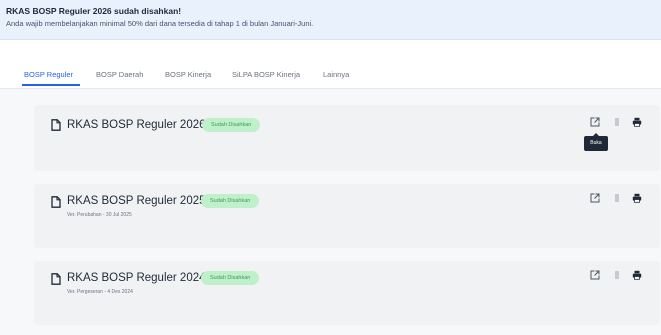  What do you see at coordinates (94, 11) in the screenshot?
I see `alert-title: RKAS BOSP Reguler 2026 sudah disahkan!` at bounding box center [94, 11].